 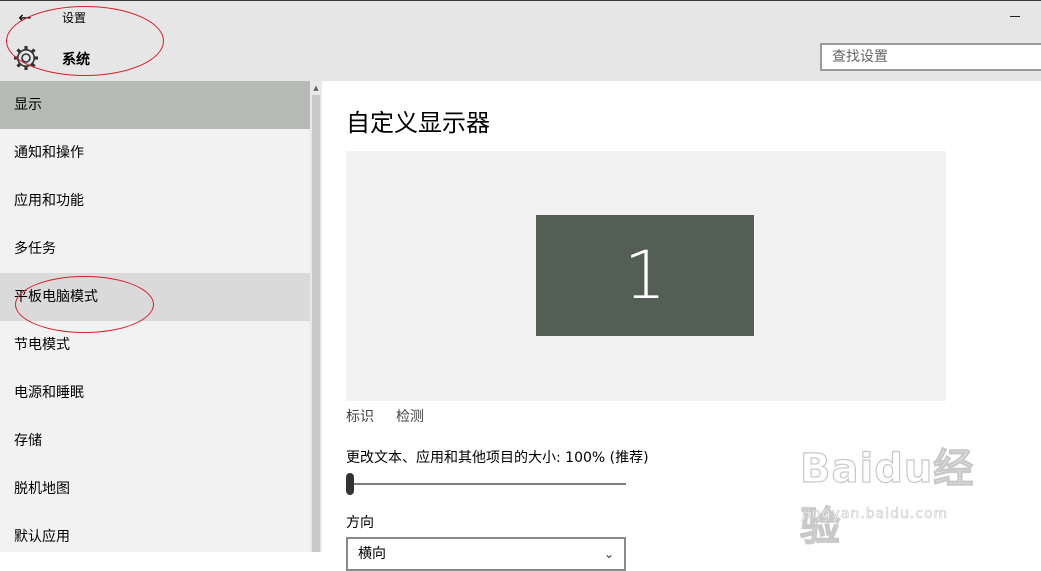 What do you see at coordinates (497, 458) in the screenshot?
I see `scale-label: 更改文本、应用和其他项目的大小: 100% (推荐)` at bounding box center [497, 458].